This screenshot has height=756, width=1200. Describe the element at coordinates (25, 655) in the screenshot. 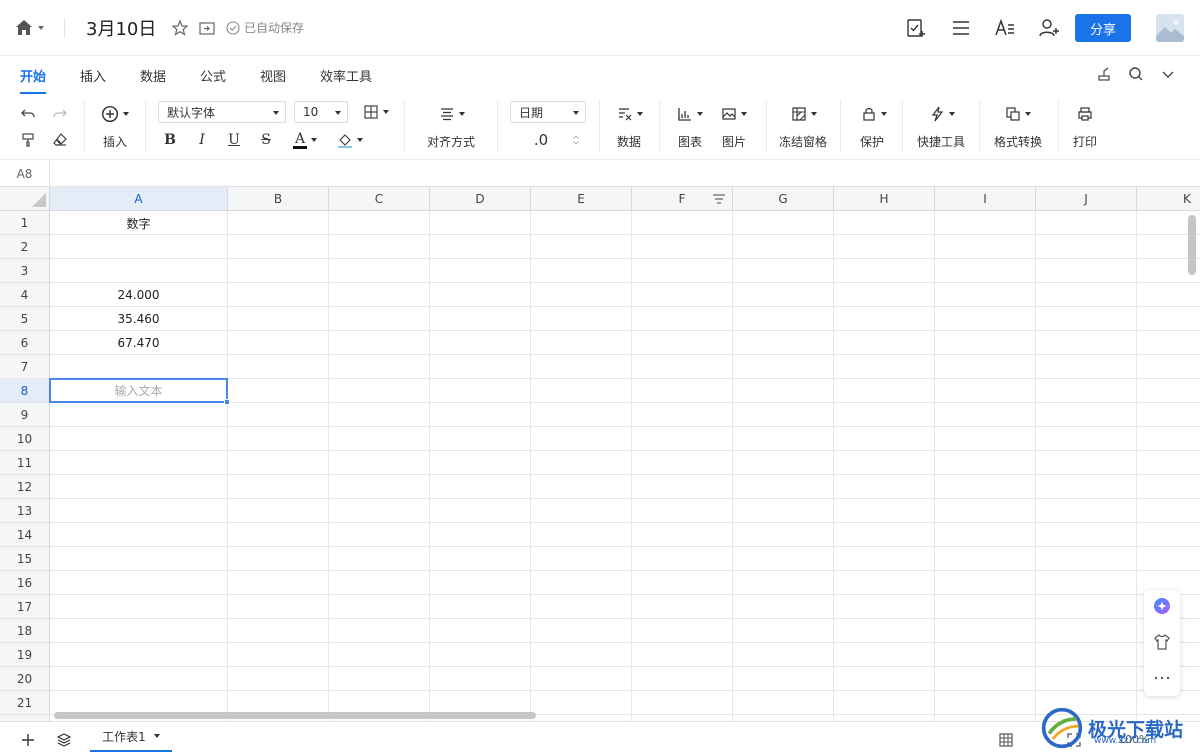

I see `row-header: 19` at that location.